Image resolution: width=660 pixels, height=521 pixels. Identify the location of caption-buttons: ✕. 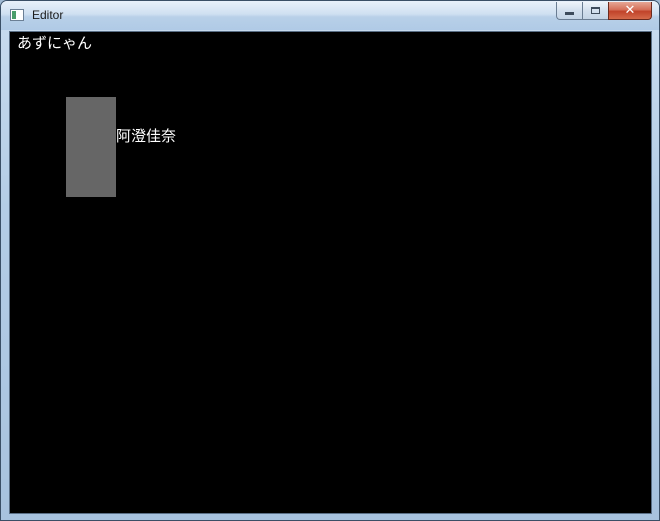
(604, 11).